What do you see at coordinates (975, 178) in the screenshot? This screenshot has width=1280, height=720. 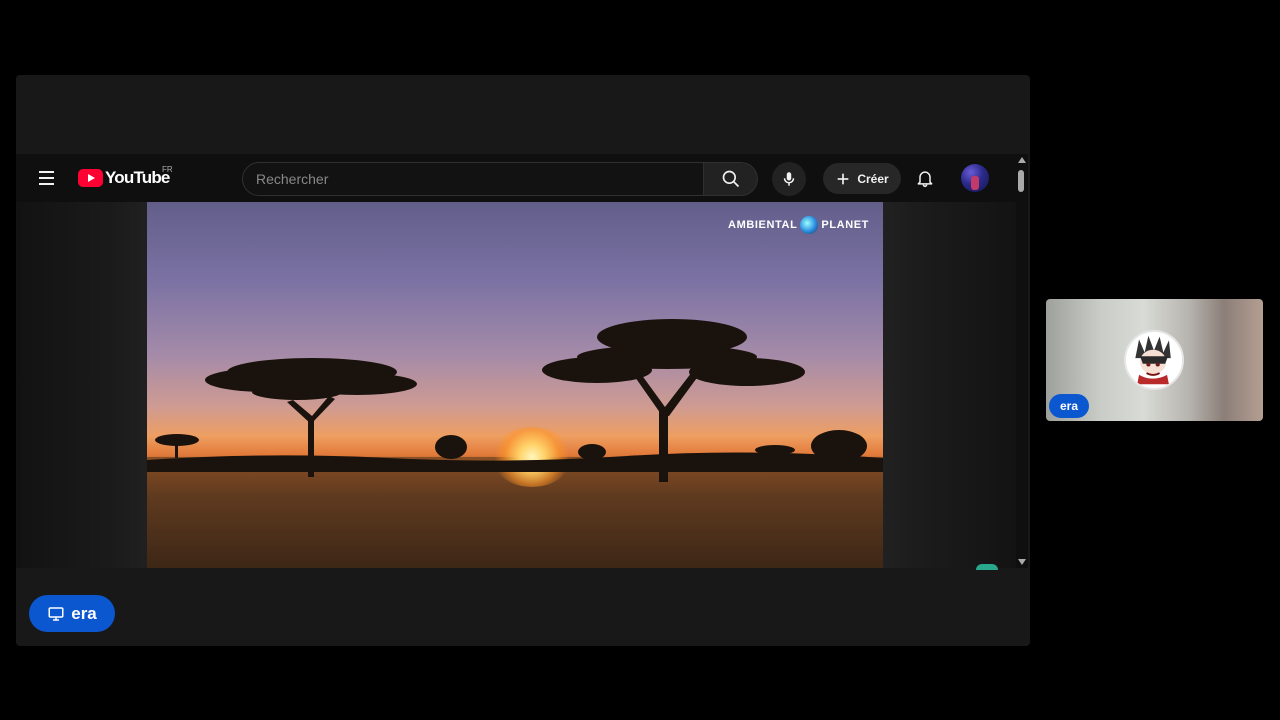 I see `account-avatar` at bounding box center [975, 178].